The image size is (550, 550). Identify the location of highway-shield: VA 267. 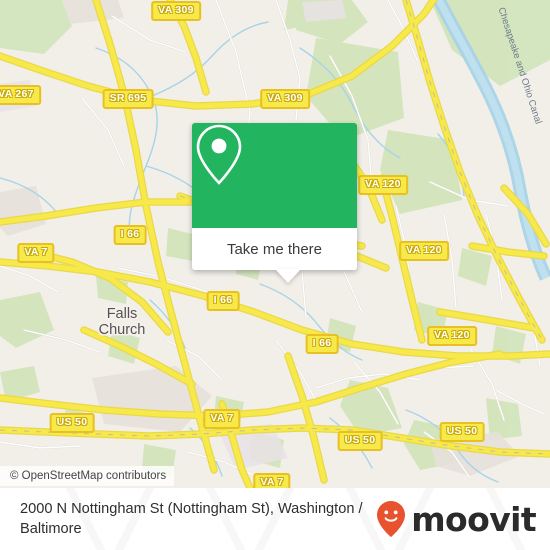
(20, 95).